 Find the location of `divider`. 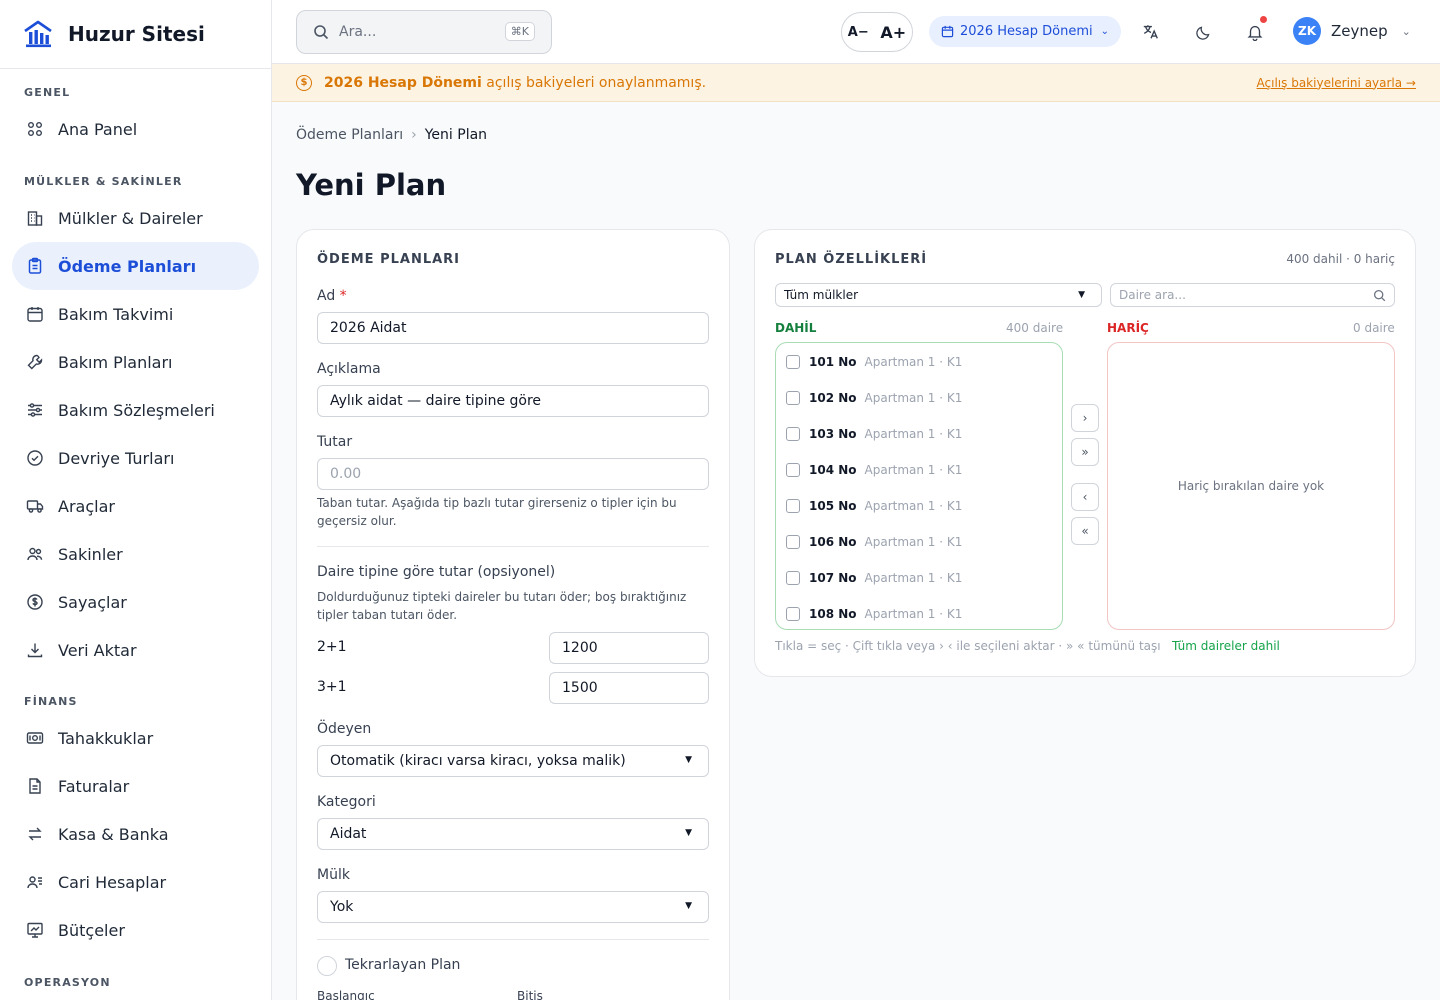

divider is located at coordinates (513, 546).